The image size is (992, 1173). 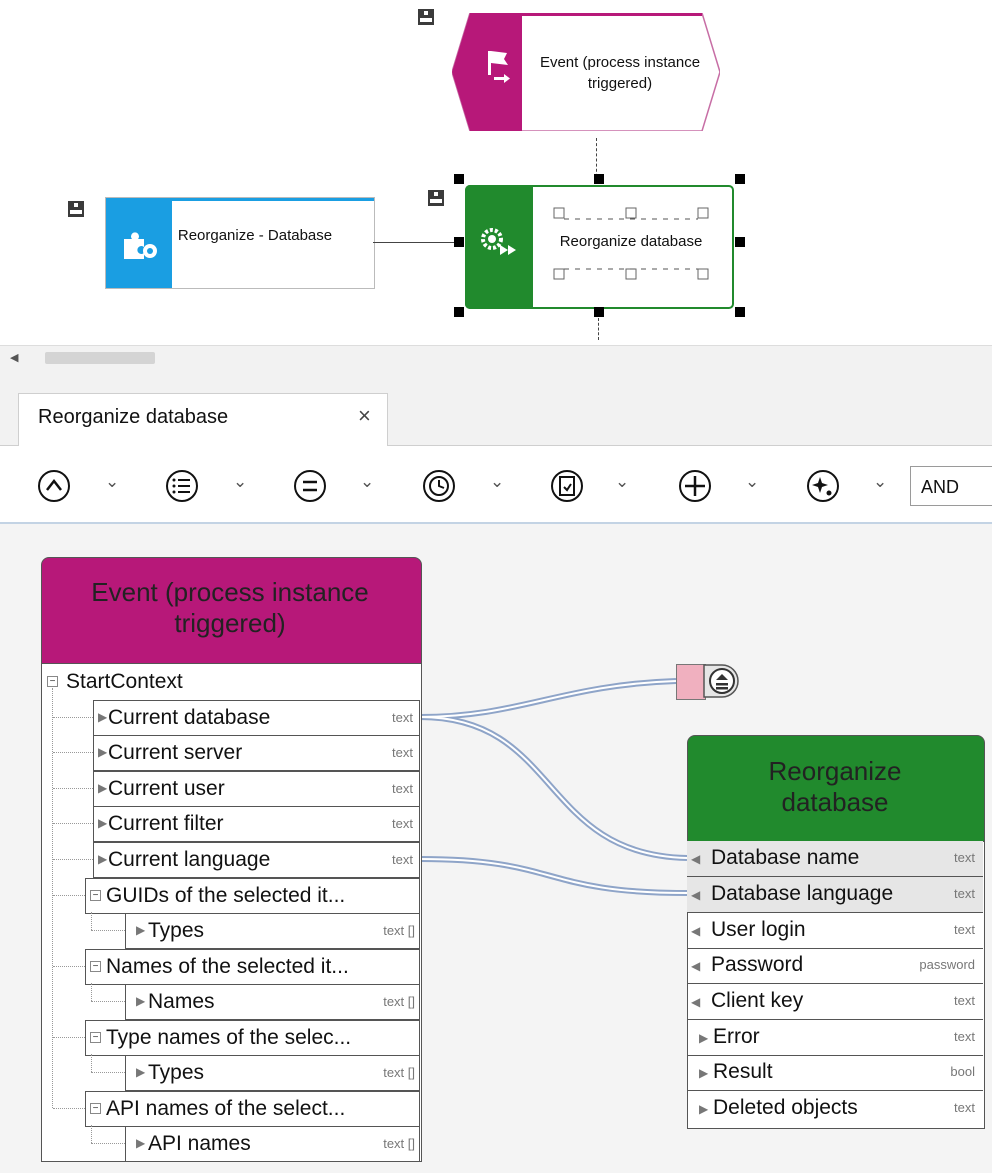 I want to click on field-label: Current language, so click(x=189, y=859).